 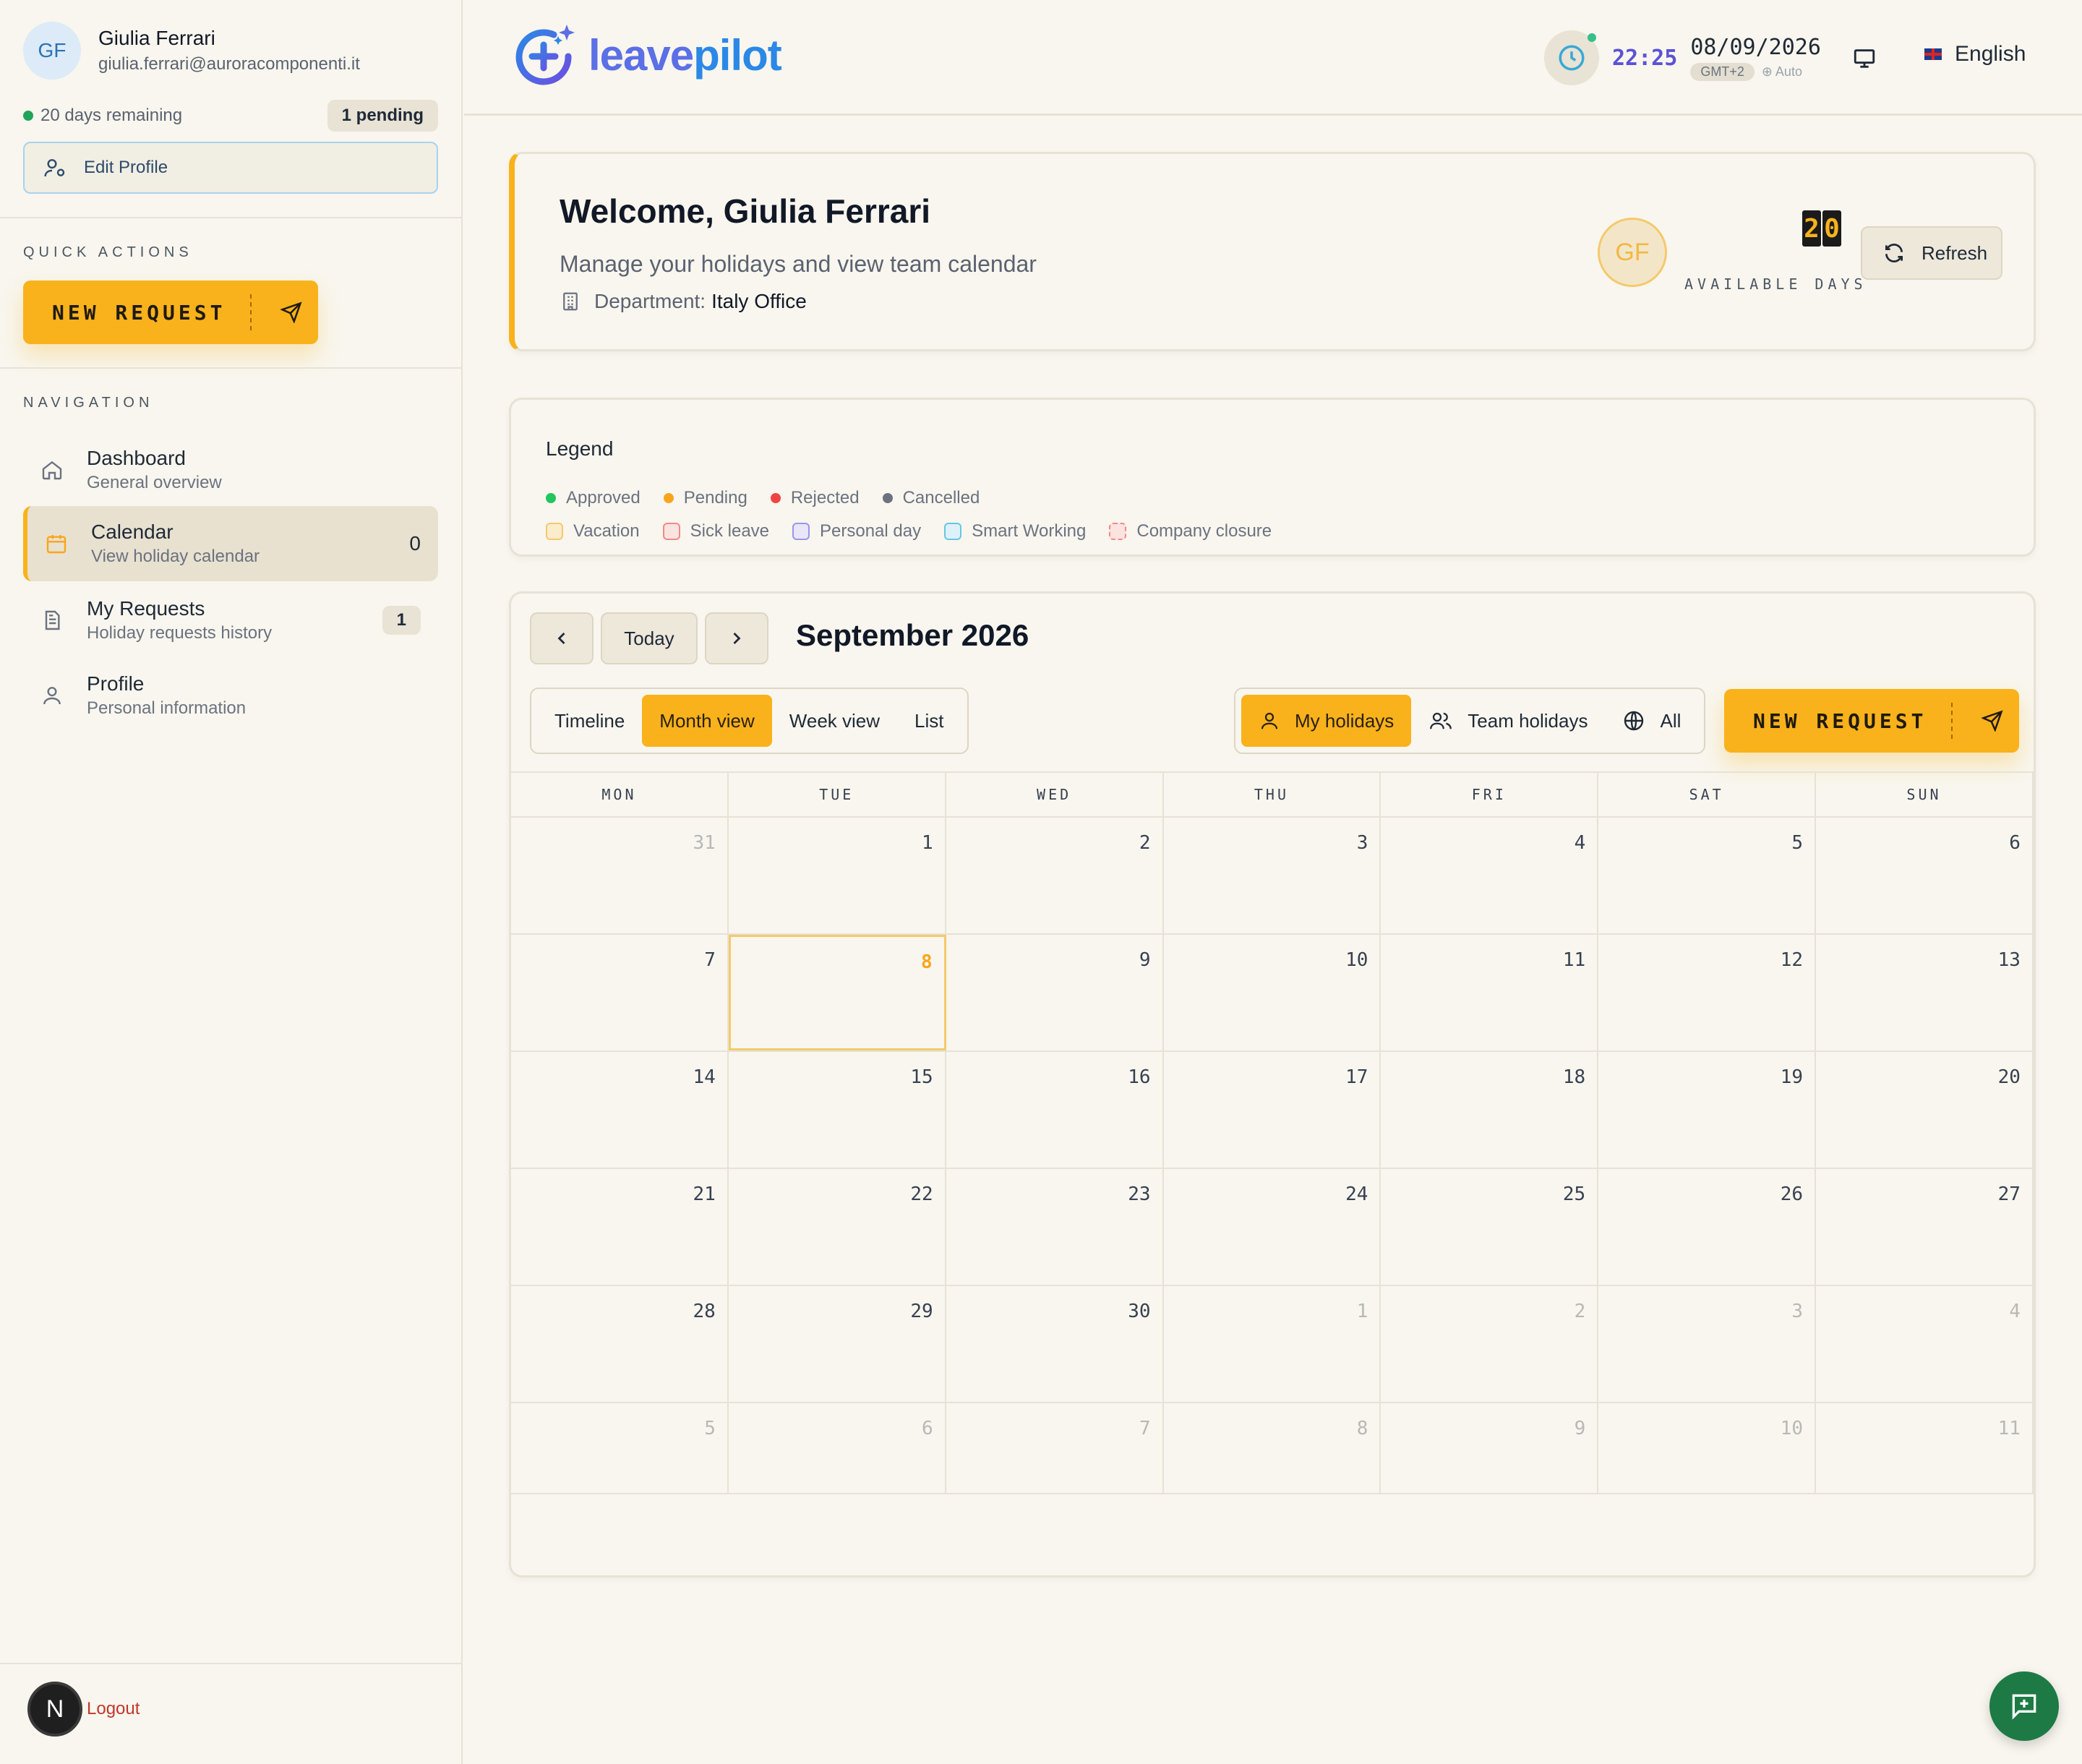 What do you see at coordinates (1645, 58) in the screenshot?
I see `current-time: 22:25` at bounding box center [1645, 58].